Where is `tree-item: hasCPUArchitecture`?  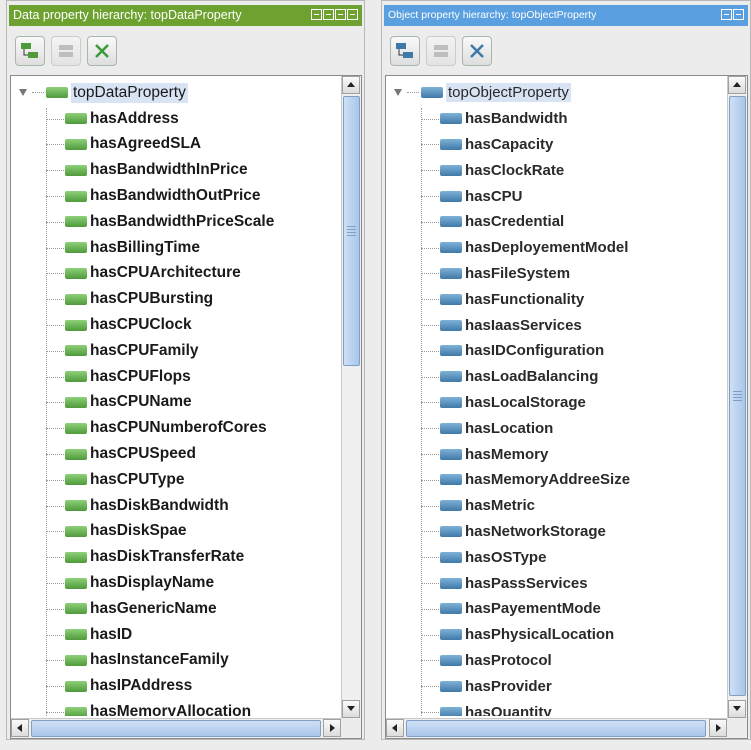 tree-item: hasCPUArchitecture is located at coordinates (175, 274).